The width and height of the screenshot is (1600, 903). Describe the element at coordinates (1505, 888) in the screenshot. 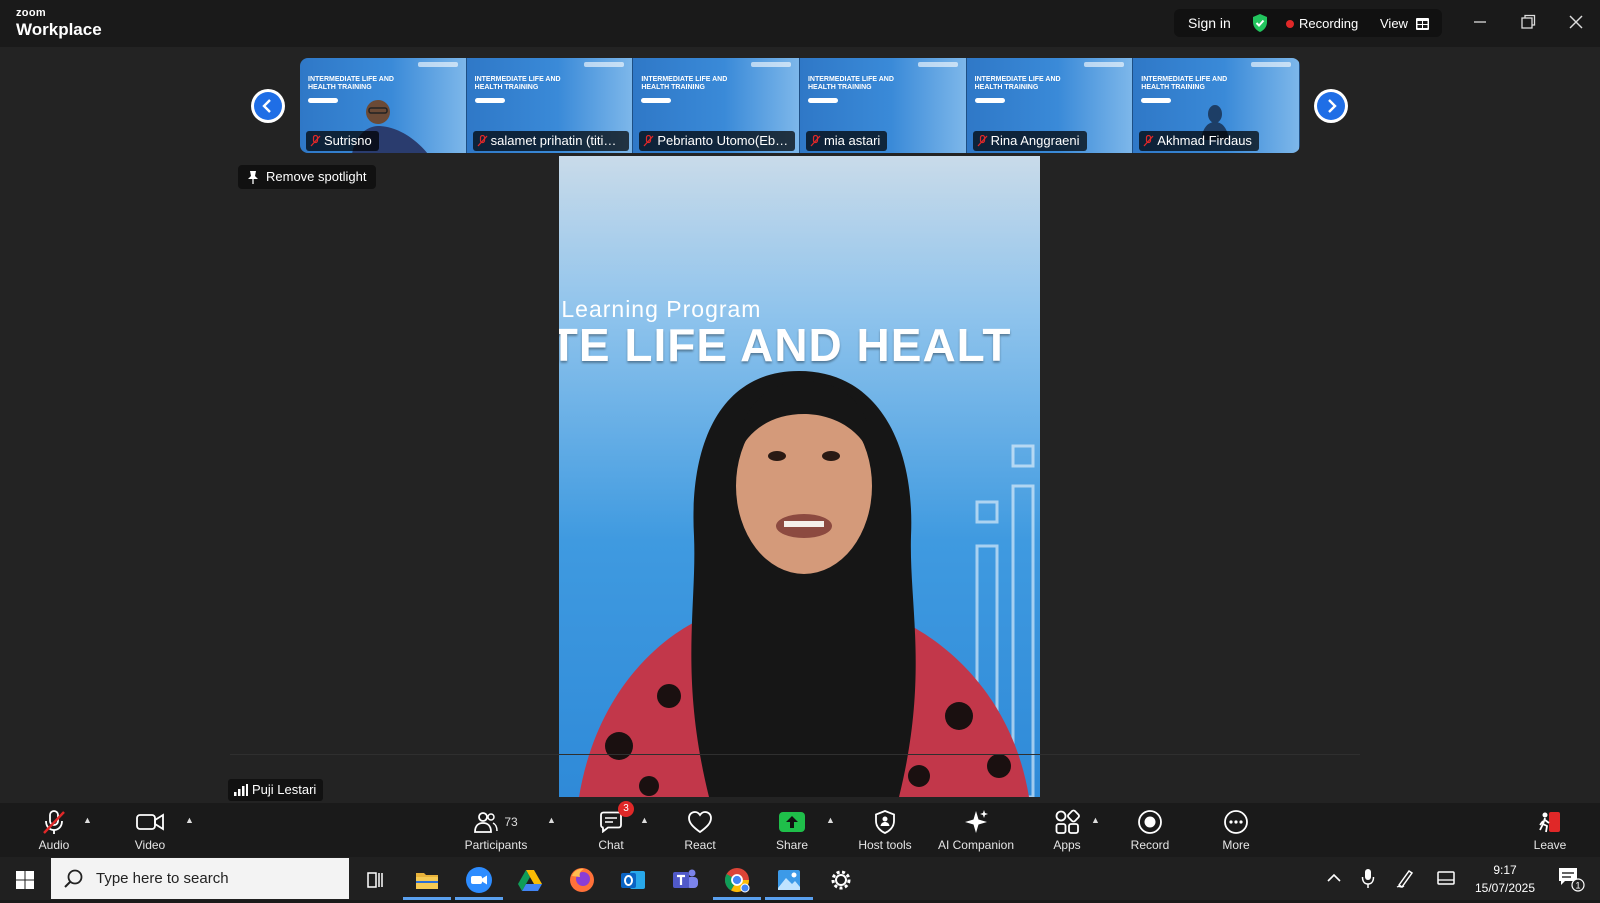

I see `clock-date: 15/07/2025` at that location.